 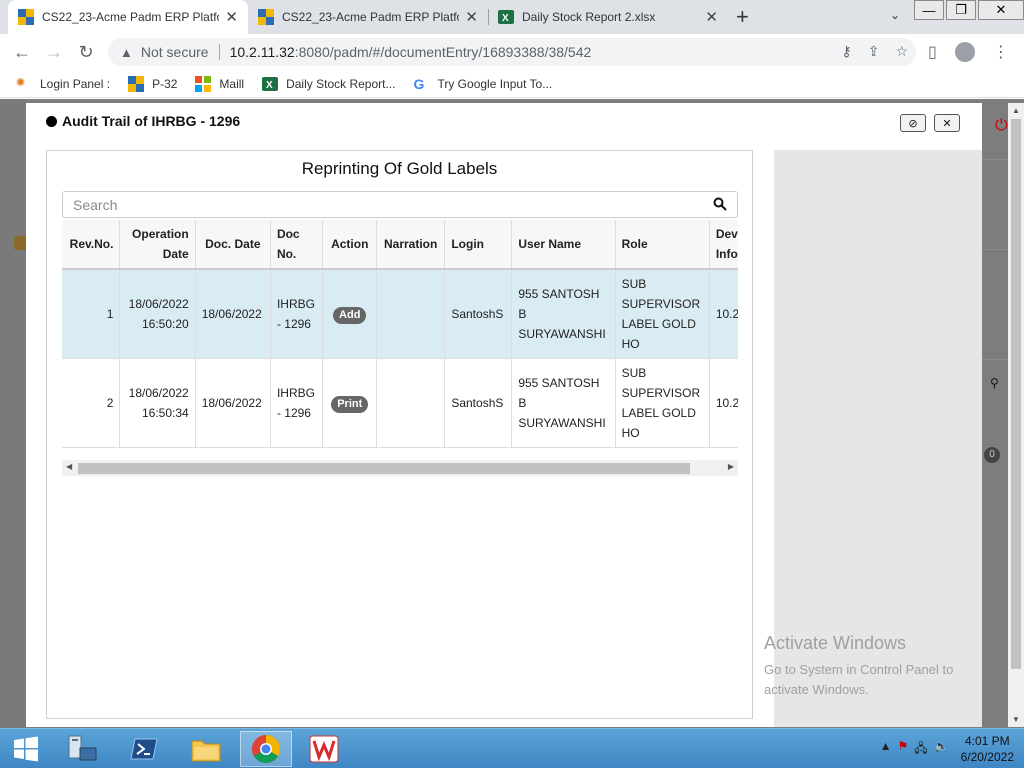 What do you see at coordinates (13, 414) in the screenshot?
I see `left-gutter` at bounding box center [13, 414].